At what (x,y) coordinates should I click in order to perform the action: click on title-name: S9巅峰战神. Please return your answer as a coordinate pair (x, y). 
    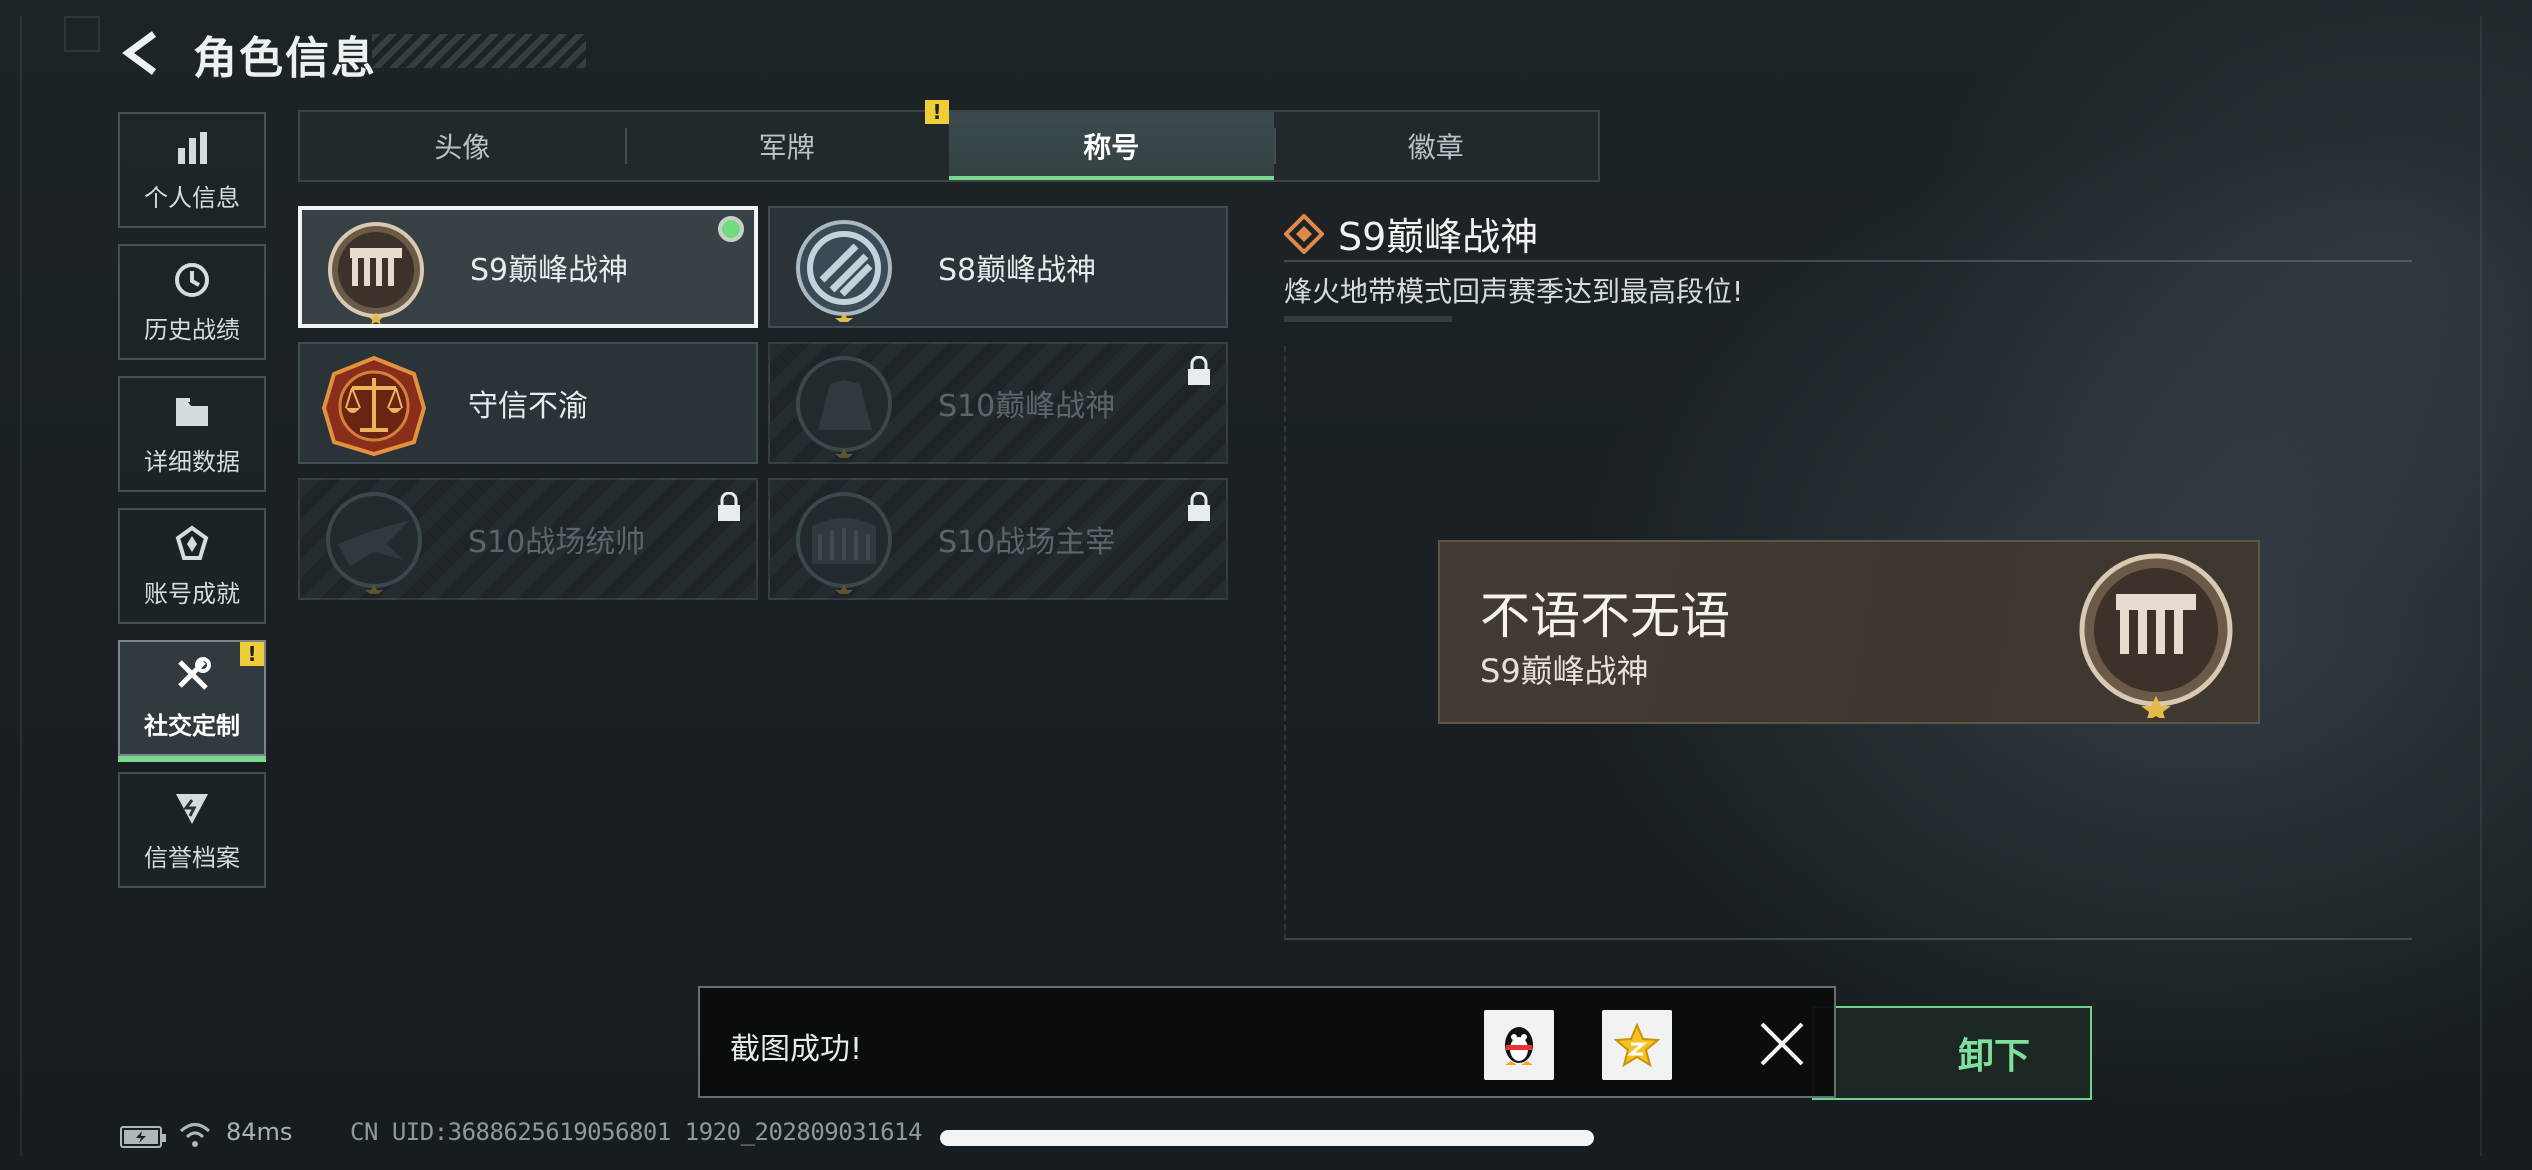
    Looking at the image, I should click on (549, 270).